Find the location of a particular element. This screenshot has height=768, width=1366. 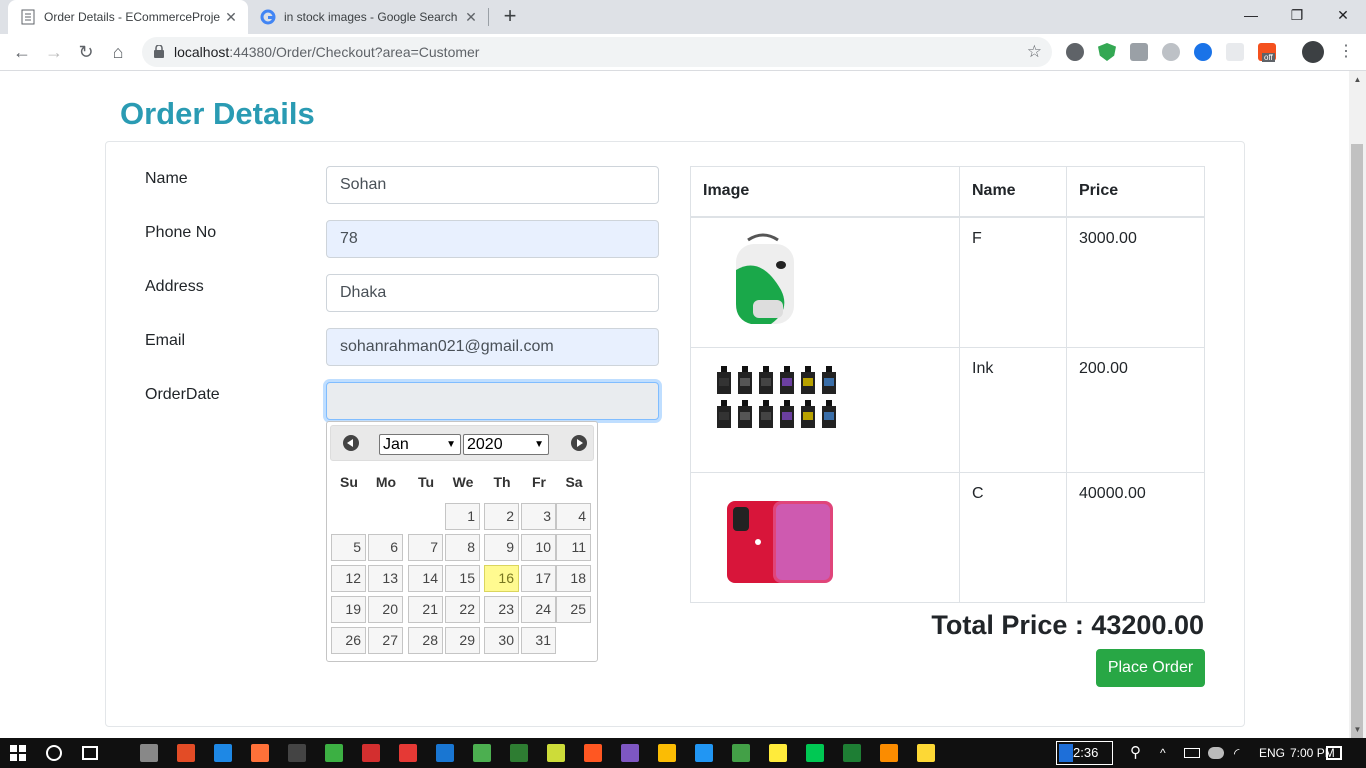

calendar-day: 20 is located at coordinates (385, 609).